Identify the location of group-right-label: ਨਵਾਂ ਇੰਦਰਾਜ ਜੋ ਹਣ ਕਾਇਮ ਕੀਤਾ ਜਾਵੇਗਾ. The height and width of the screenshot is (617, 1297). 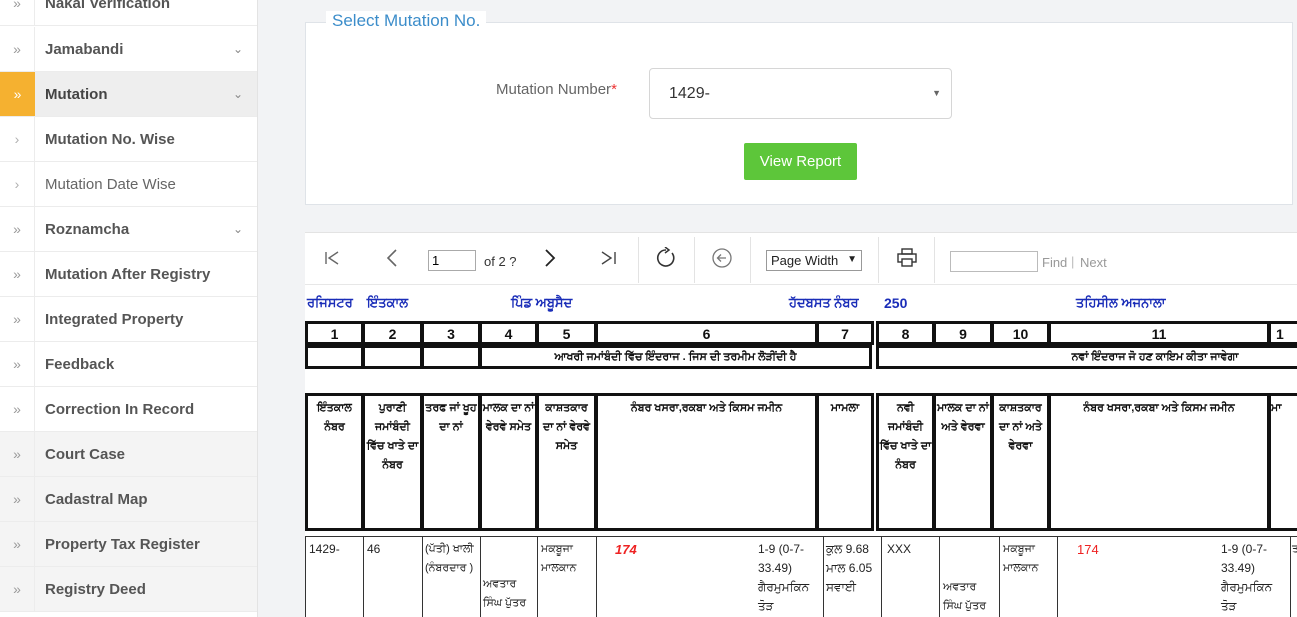
(1155, 357).